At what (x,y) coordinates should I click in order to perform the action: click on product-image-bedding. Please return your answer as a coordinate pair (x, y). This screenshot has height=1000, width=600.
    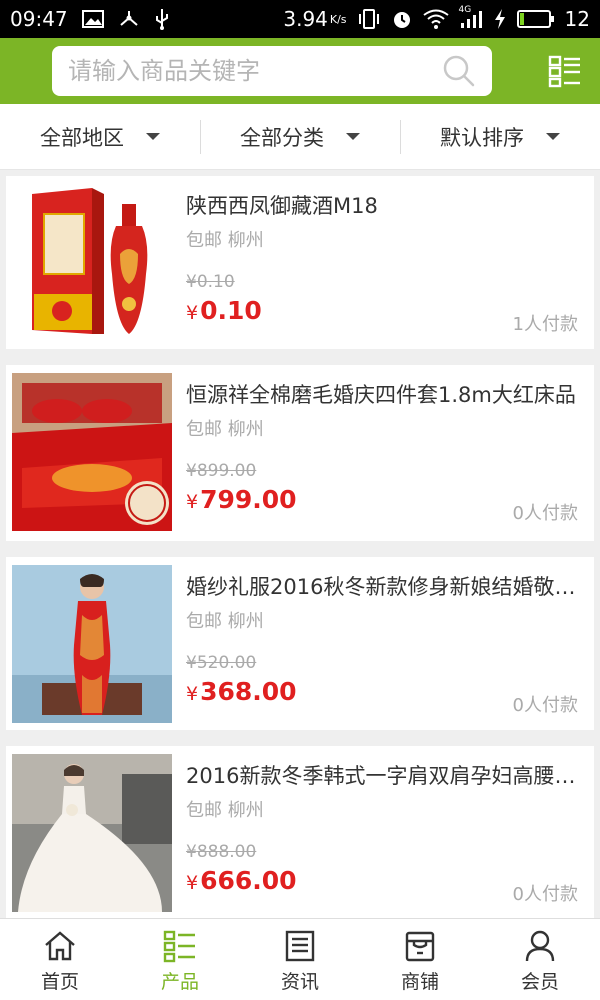
    Looking at the image, I should click on (92, 452).